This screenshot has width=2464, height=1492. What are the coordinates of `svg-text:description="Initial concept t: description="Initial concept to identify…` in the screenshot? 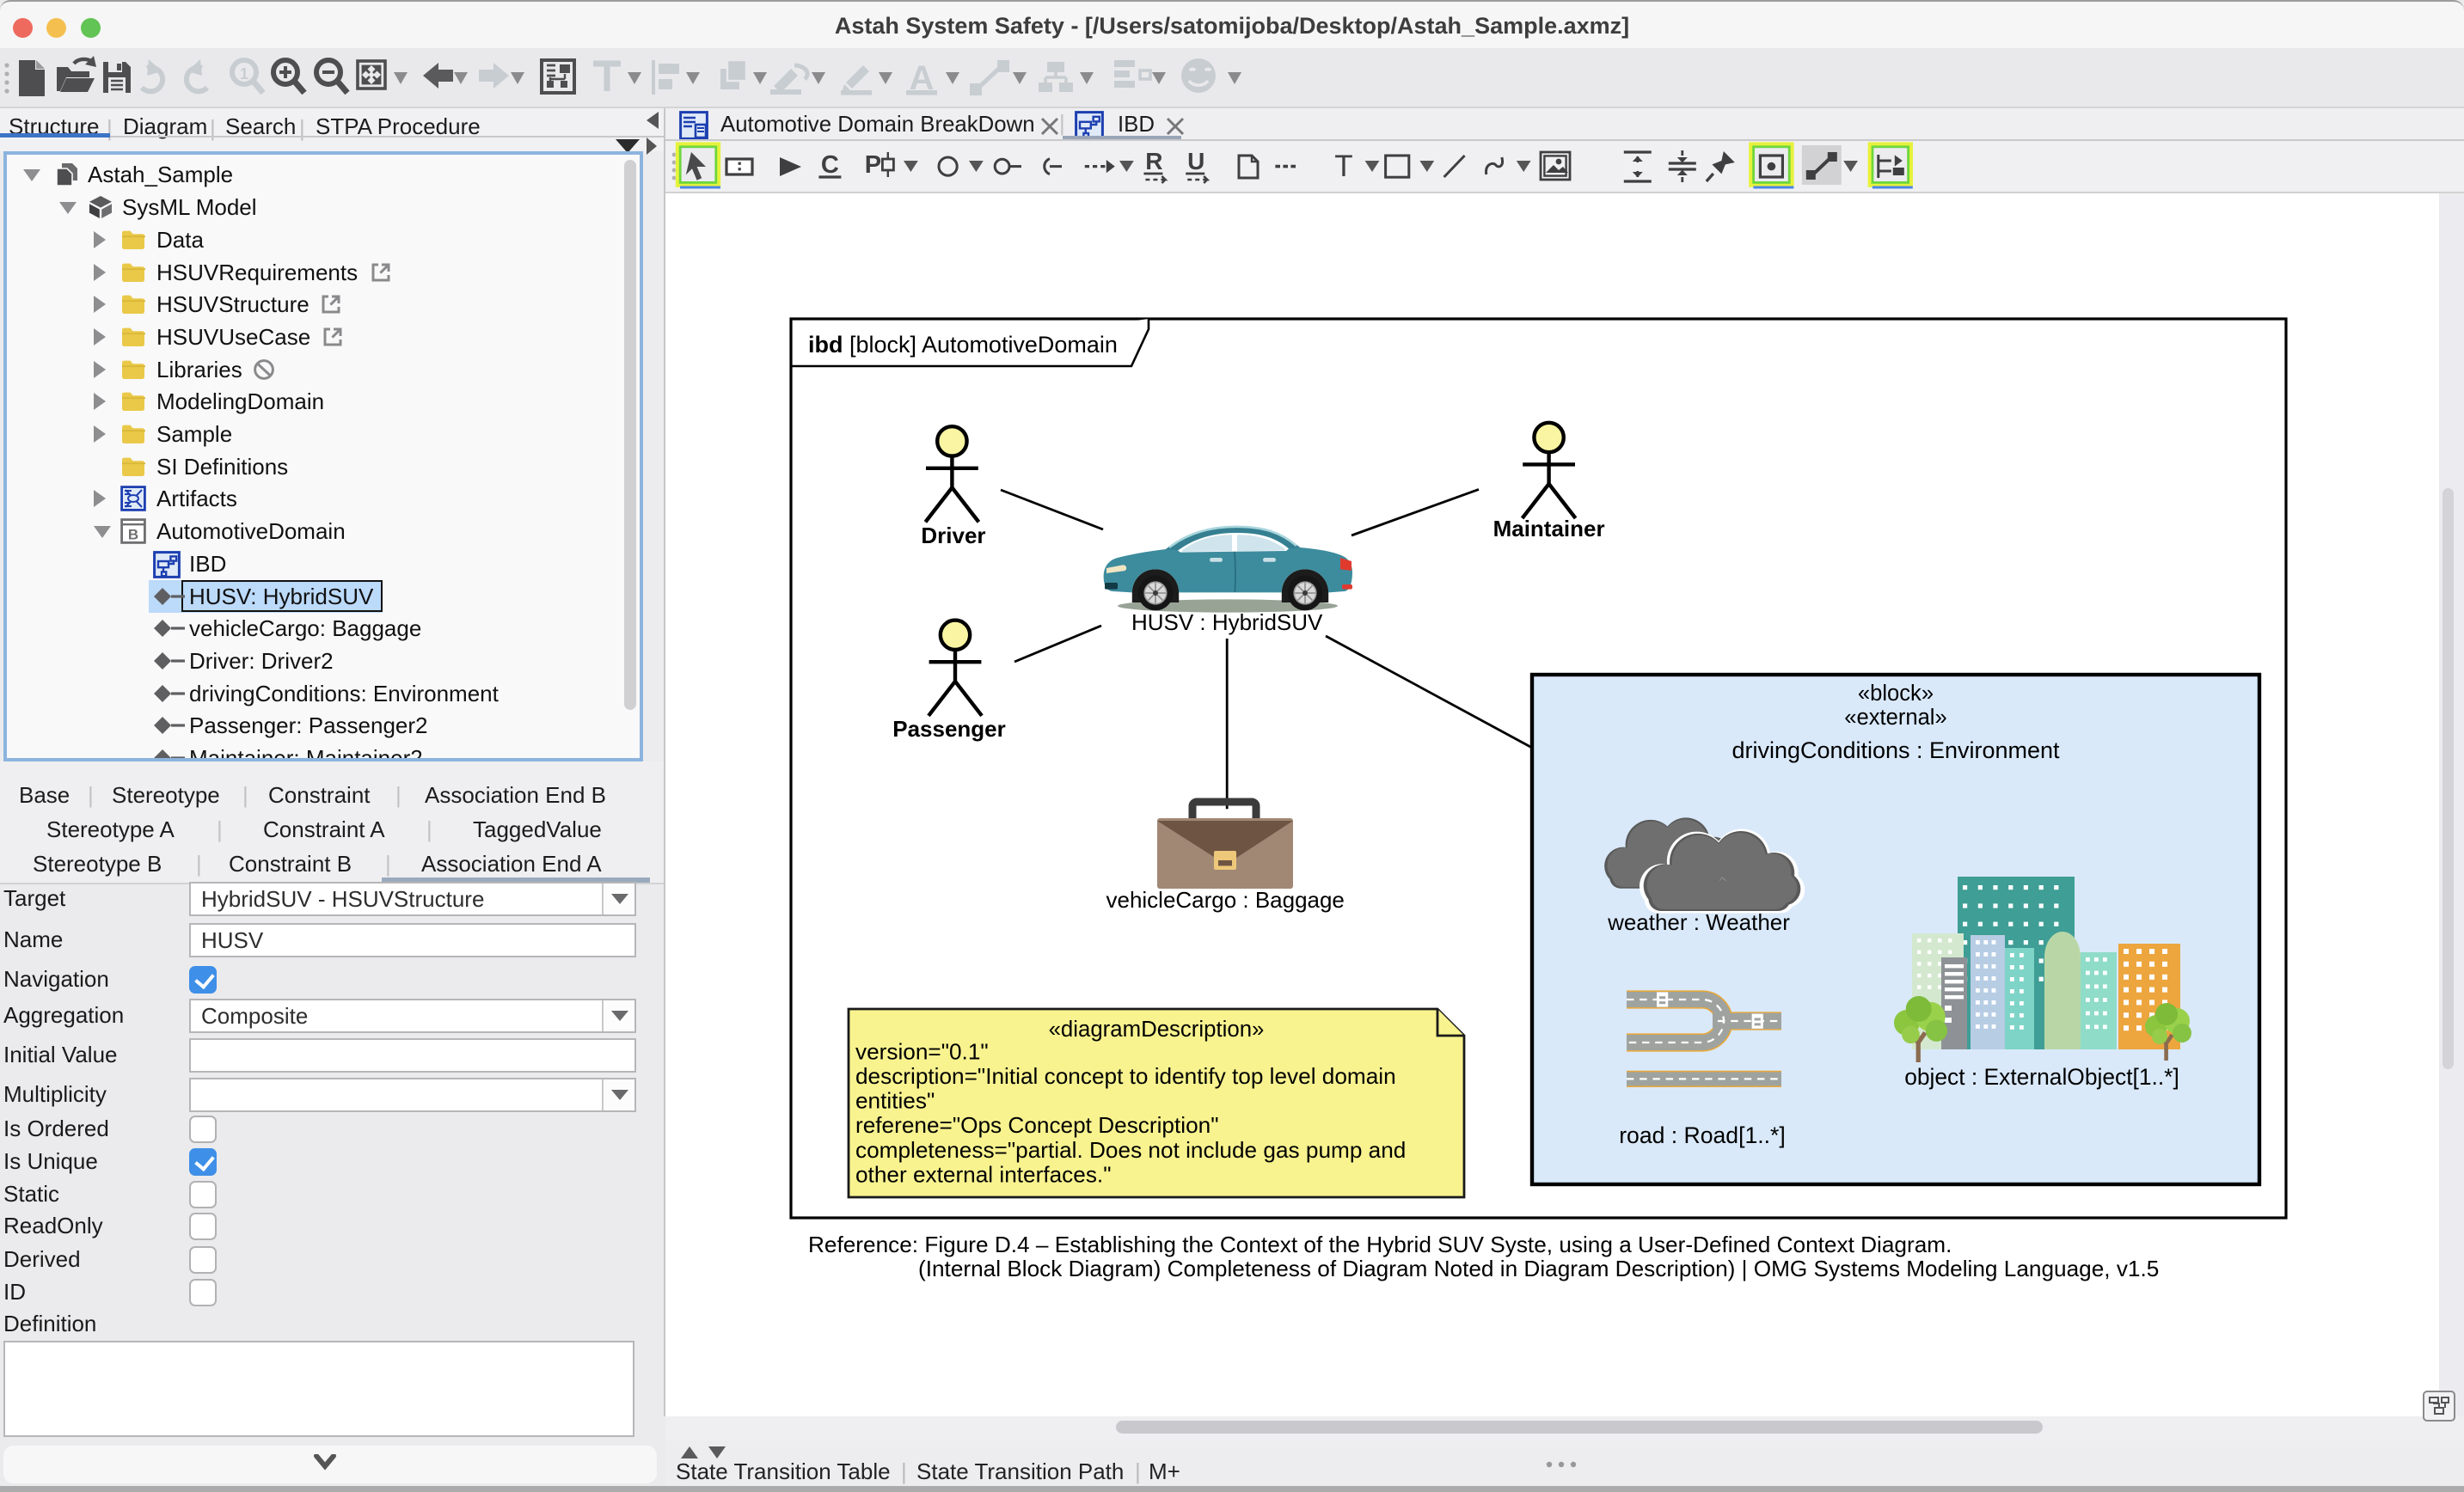 It's located at (1125, 1076).